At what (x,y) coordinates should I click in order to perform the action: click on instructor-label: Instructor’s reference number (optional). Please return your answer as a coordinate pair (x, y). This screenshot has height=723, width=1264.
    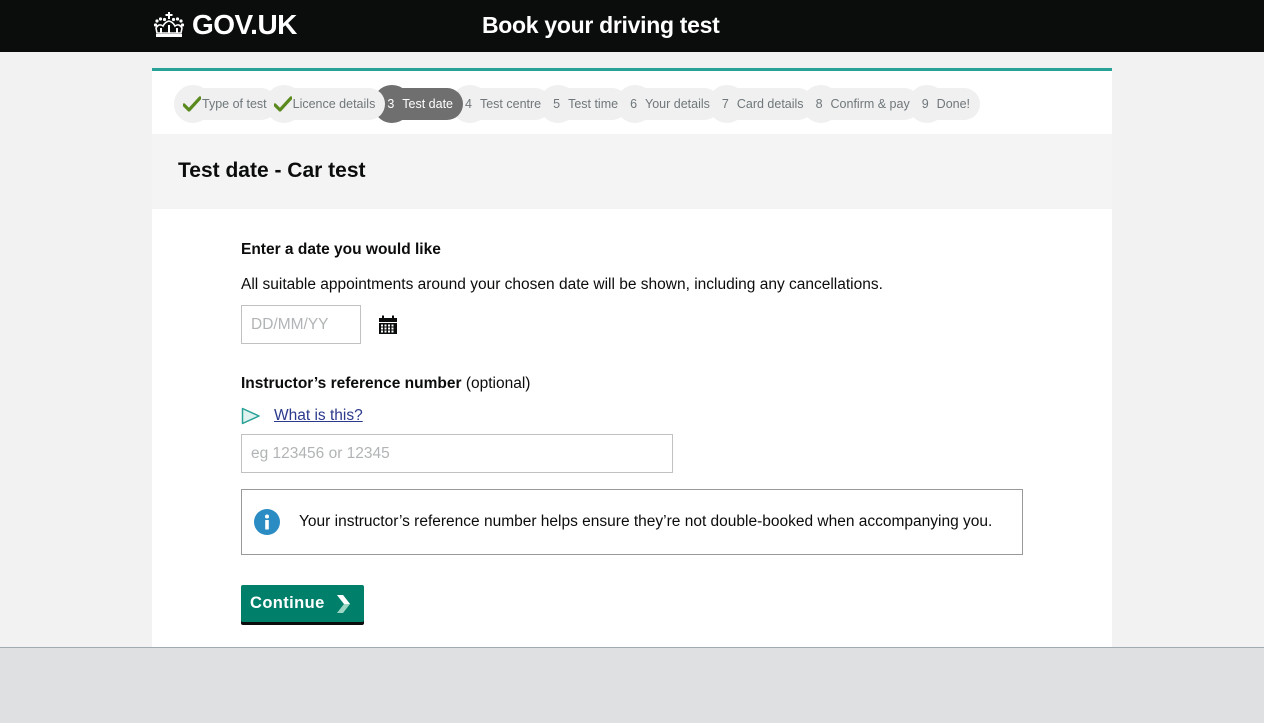
    Looking at the image, I should click on (636, 384).